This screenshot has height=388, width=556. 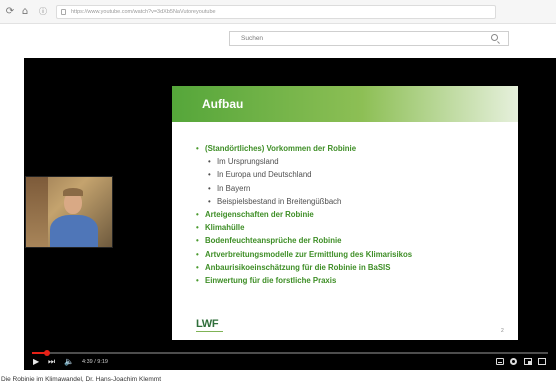 What do you see at coordinates (356, 174) in the screenshot?
I see `slide-sub-bullet: • In Europa und Deutschland` at bounding box center [356, 174].